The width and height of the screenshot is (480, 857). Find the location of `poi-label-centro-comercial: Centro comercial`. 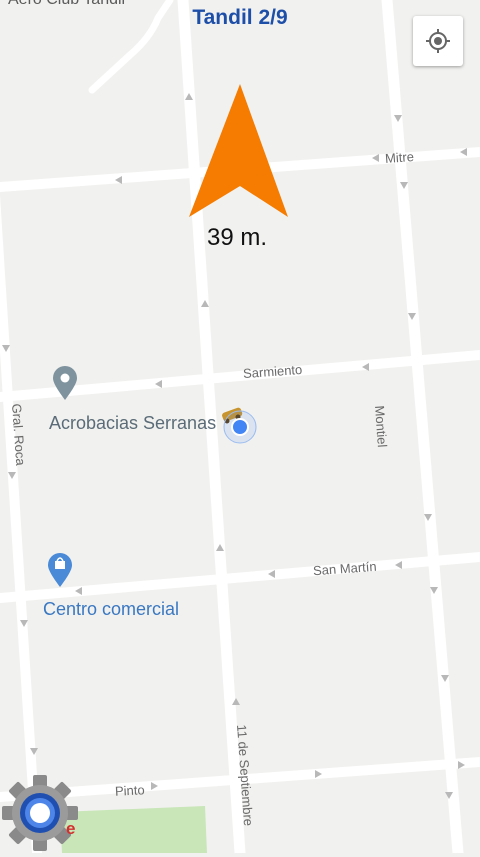

poi-label-centro-comercial: Centro comercial is located at coordinates (111, 609).